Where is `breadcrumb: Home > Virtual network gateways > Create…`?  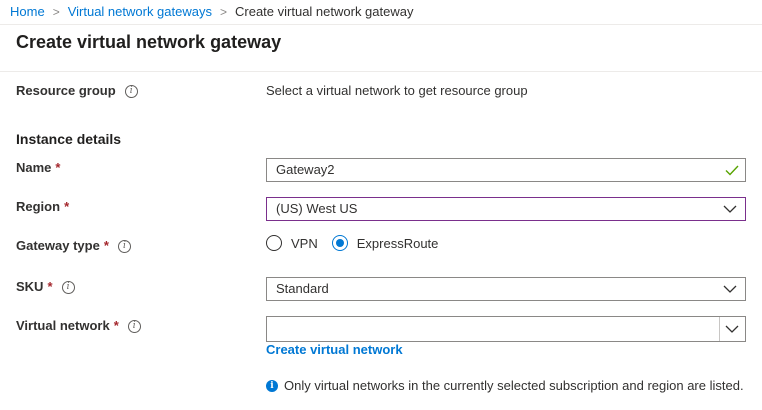 breadcrumb: Home > Virtual network gateways > Create… is located at coordinates (211, 12).